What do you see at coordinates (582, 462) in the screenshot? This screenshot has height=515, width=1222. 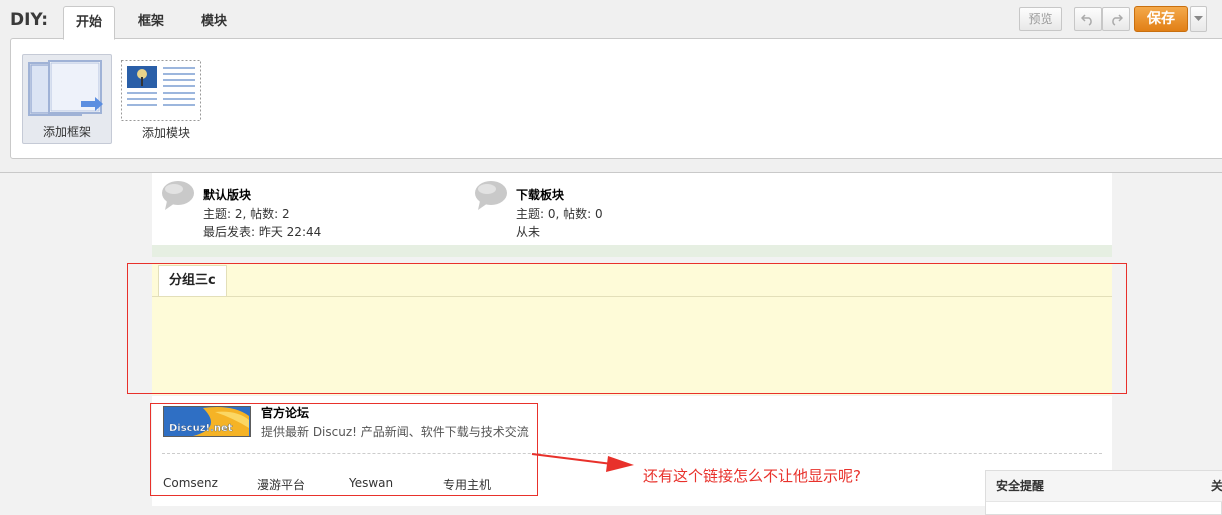 I see `annotation-arrow` at bounding box center [582, 462].